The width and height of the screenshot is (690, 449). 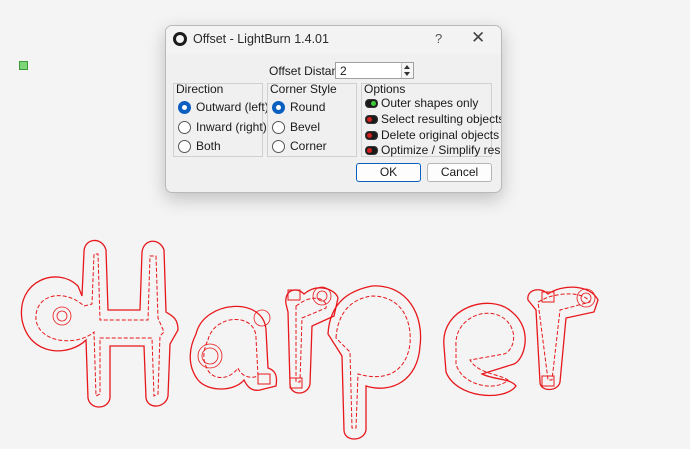 What do you see at coordinates (385, 89) in the screenshot?
I see `options-title: Options` at bounding box center [385, 89].